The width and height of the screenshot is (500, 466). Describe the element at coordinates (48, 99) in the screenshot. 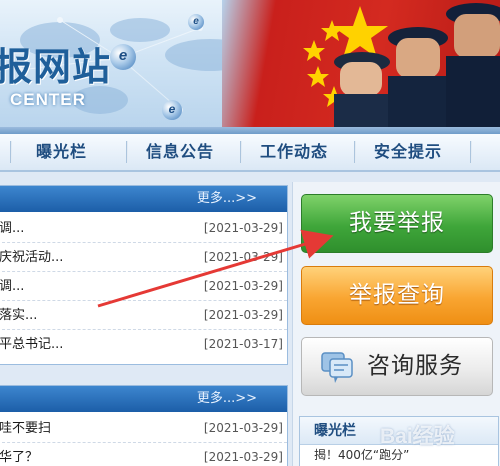

I see `site-subtitle: CENTER` at that location.